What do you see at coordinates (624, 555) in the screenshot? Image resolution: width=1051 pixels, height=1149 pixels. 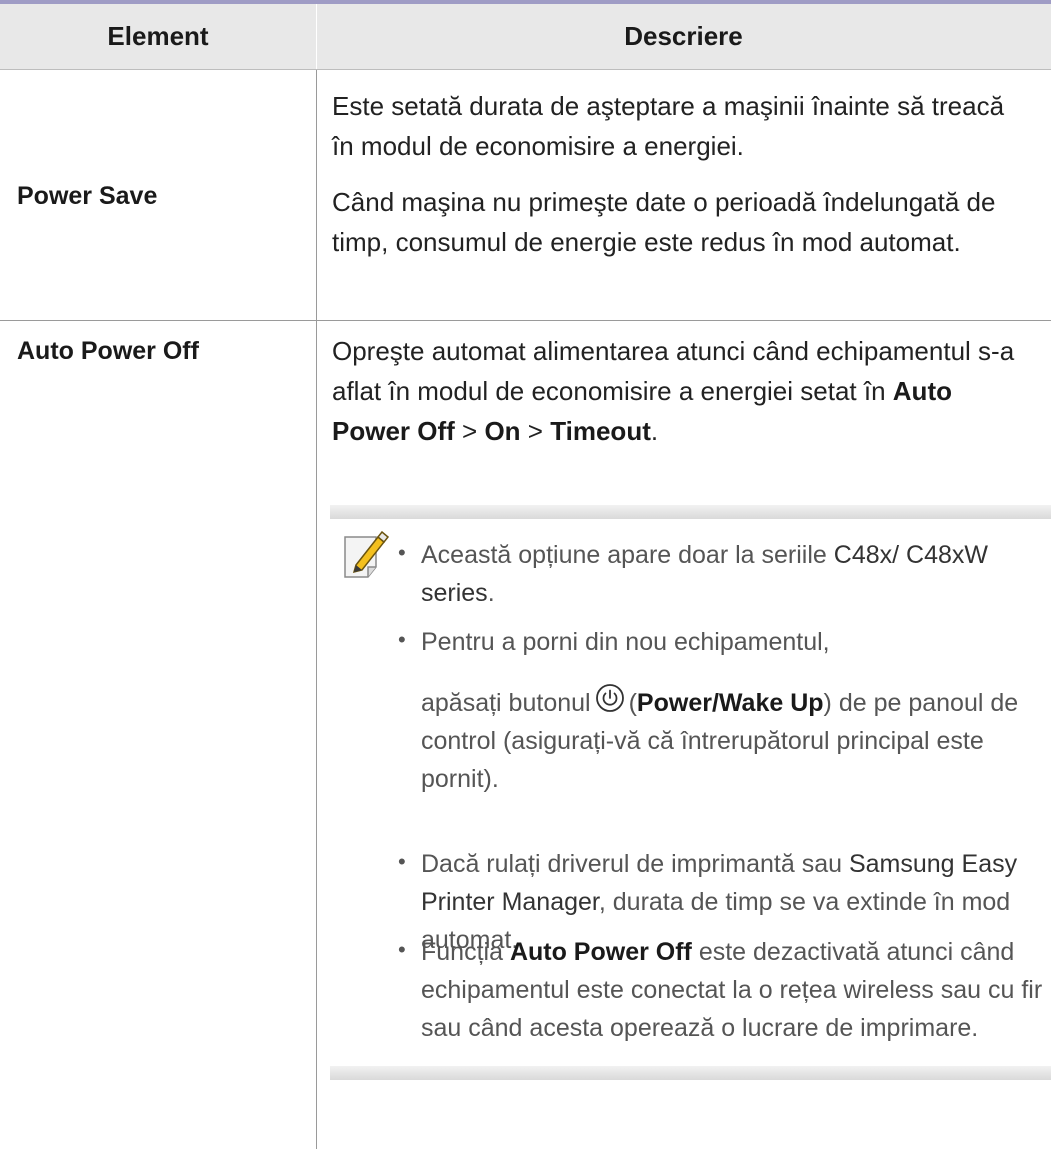 I see `note-bullet-1-text: Această opțiune apare doar la seriile` at bounding box center [624, 555].